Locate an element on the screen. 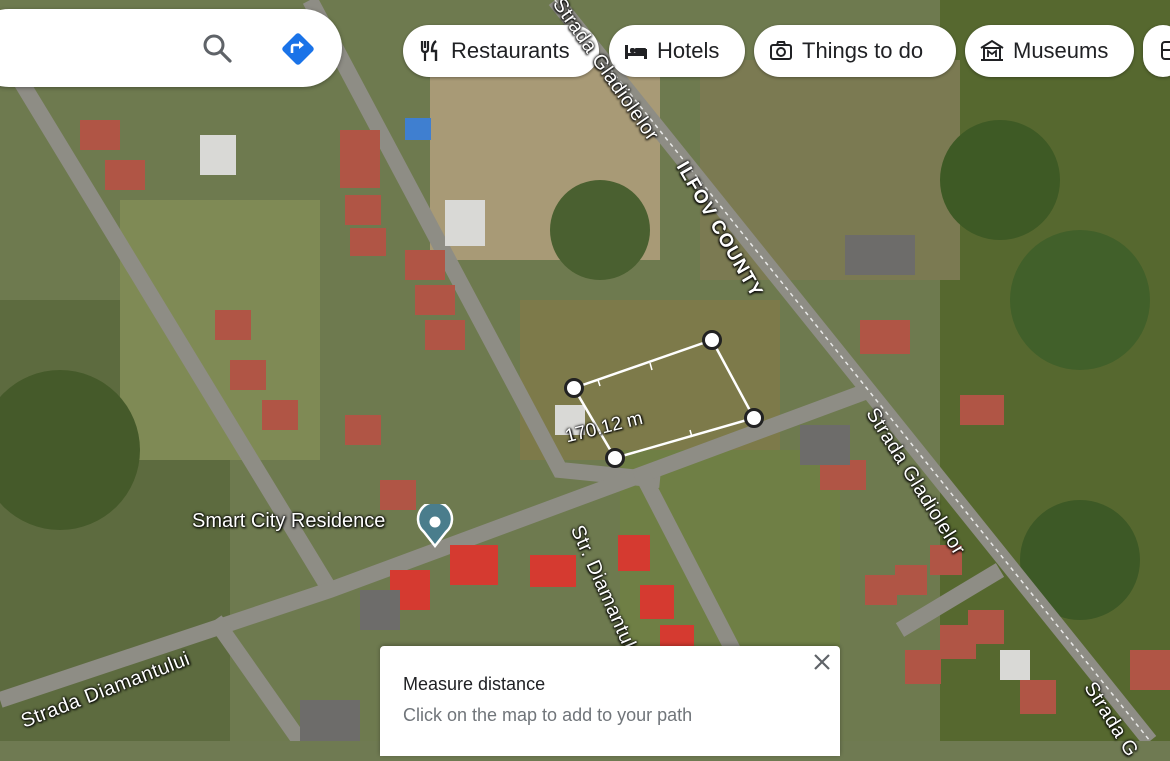 This screenshot has height=761, width=1170. chip-label: Restaurants is located at coordinates (510, 50).